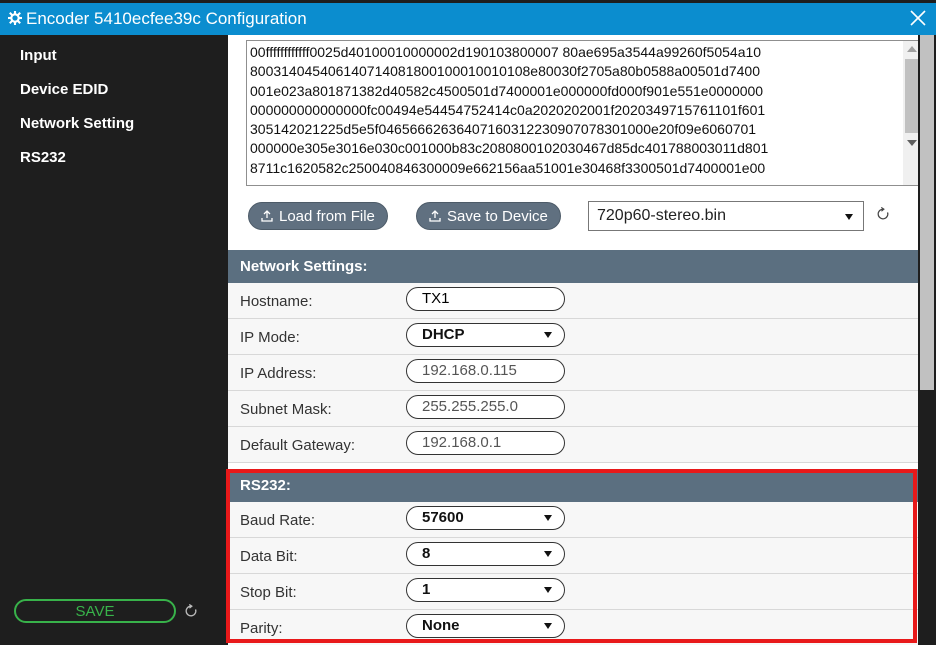  What do you see at coordinates (573, 627) in the screenshot?
I see `parity-row: Parity: None` at bounding box center [573, 627].